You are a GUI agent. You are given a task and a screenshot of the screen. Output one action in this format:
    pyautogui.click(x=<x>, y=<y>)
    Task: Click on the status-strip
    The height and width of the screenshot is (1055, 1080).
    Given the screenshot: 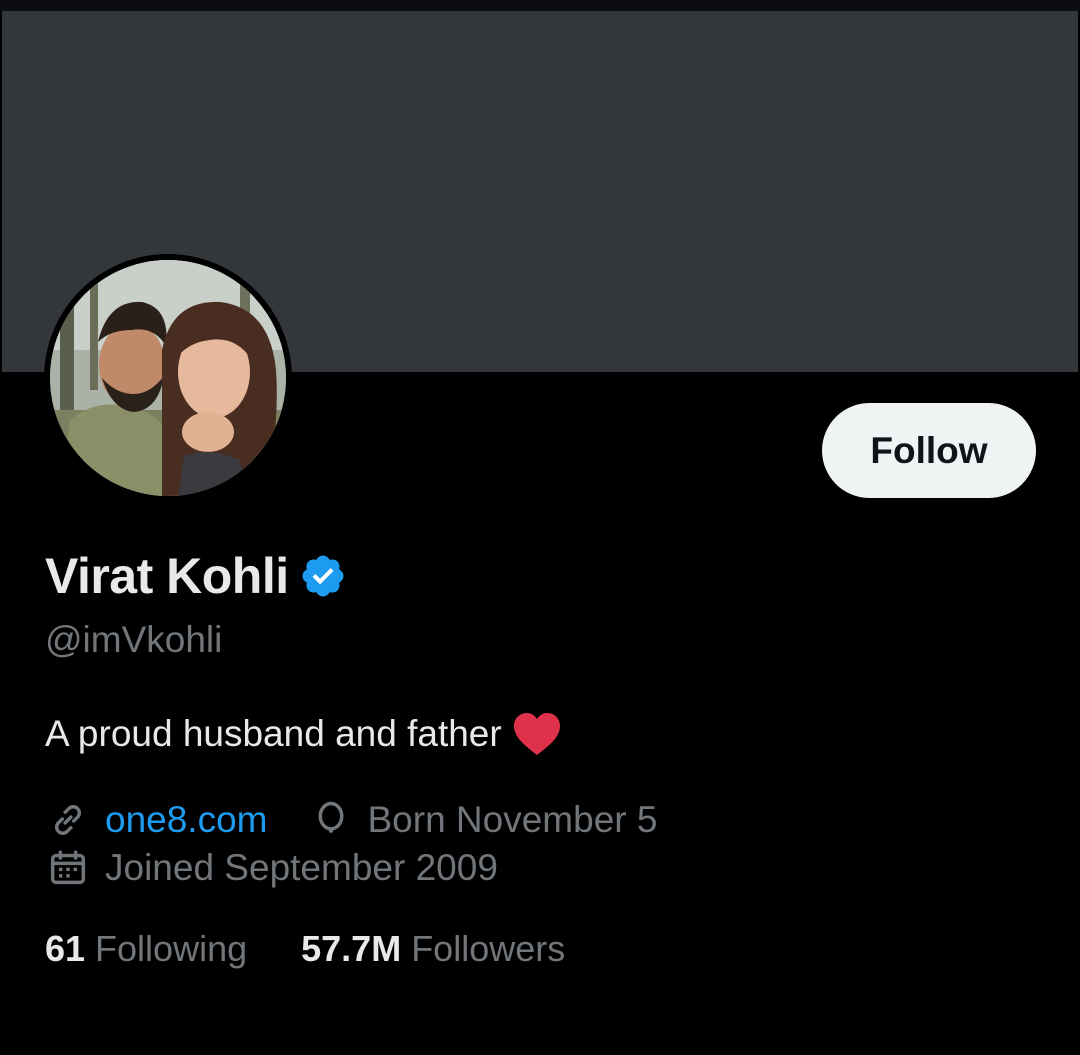 What is the action you would take?
    pyautogui.click(x=540, y=5)
    